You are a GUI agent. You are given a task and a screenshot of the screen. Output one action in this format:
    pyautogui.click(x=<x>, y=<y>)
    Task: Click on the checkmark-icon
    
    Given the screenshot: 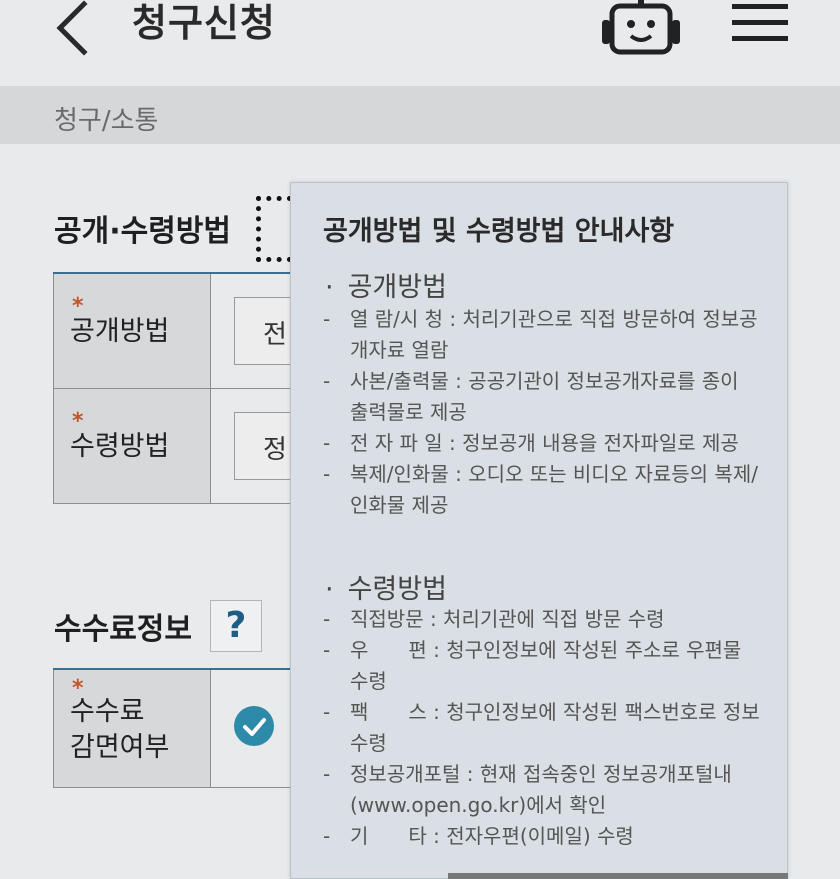 What is the action you would take?
    pyautogui.click(x=254, y=727)
    